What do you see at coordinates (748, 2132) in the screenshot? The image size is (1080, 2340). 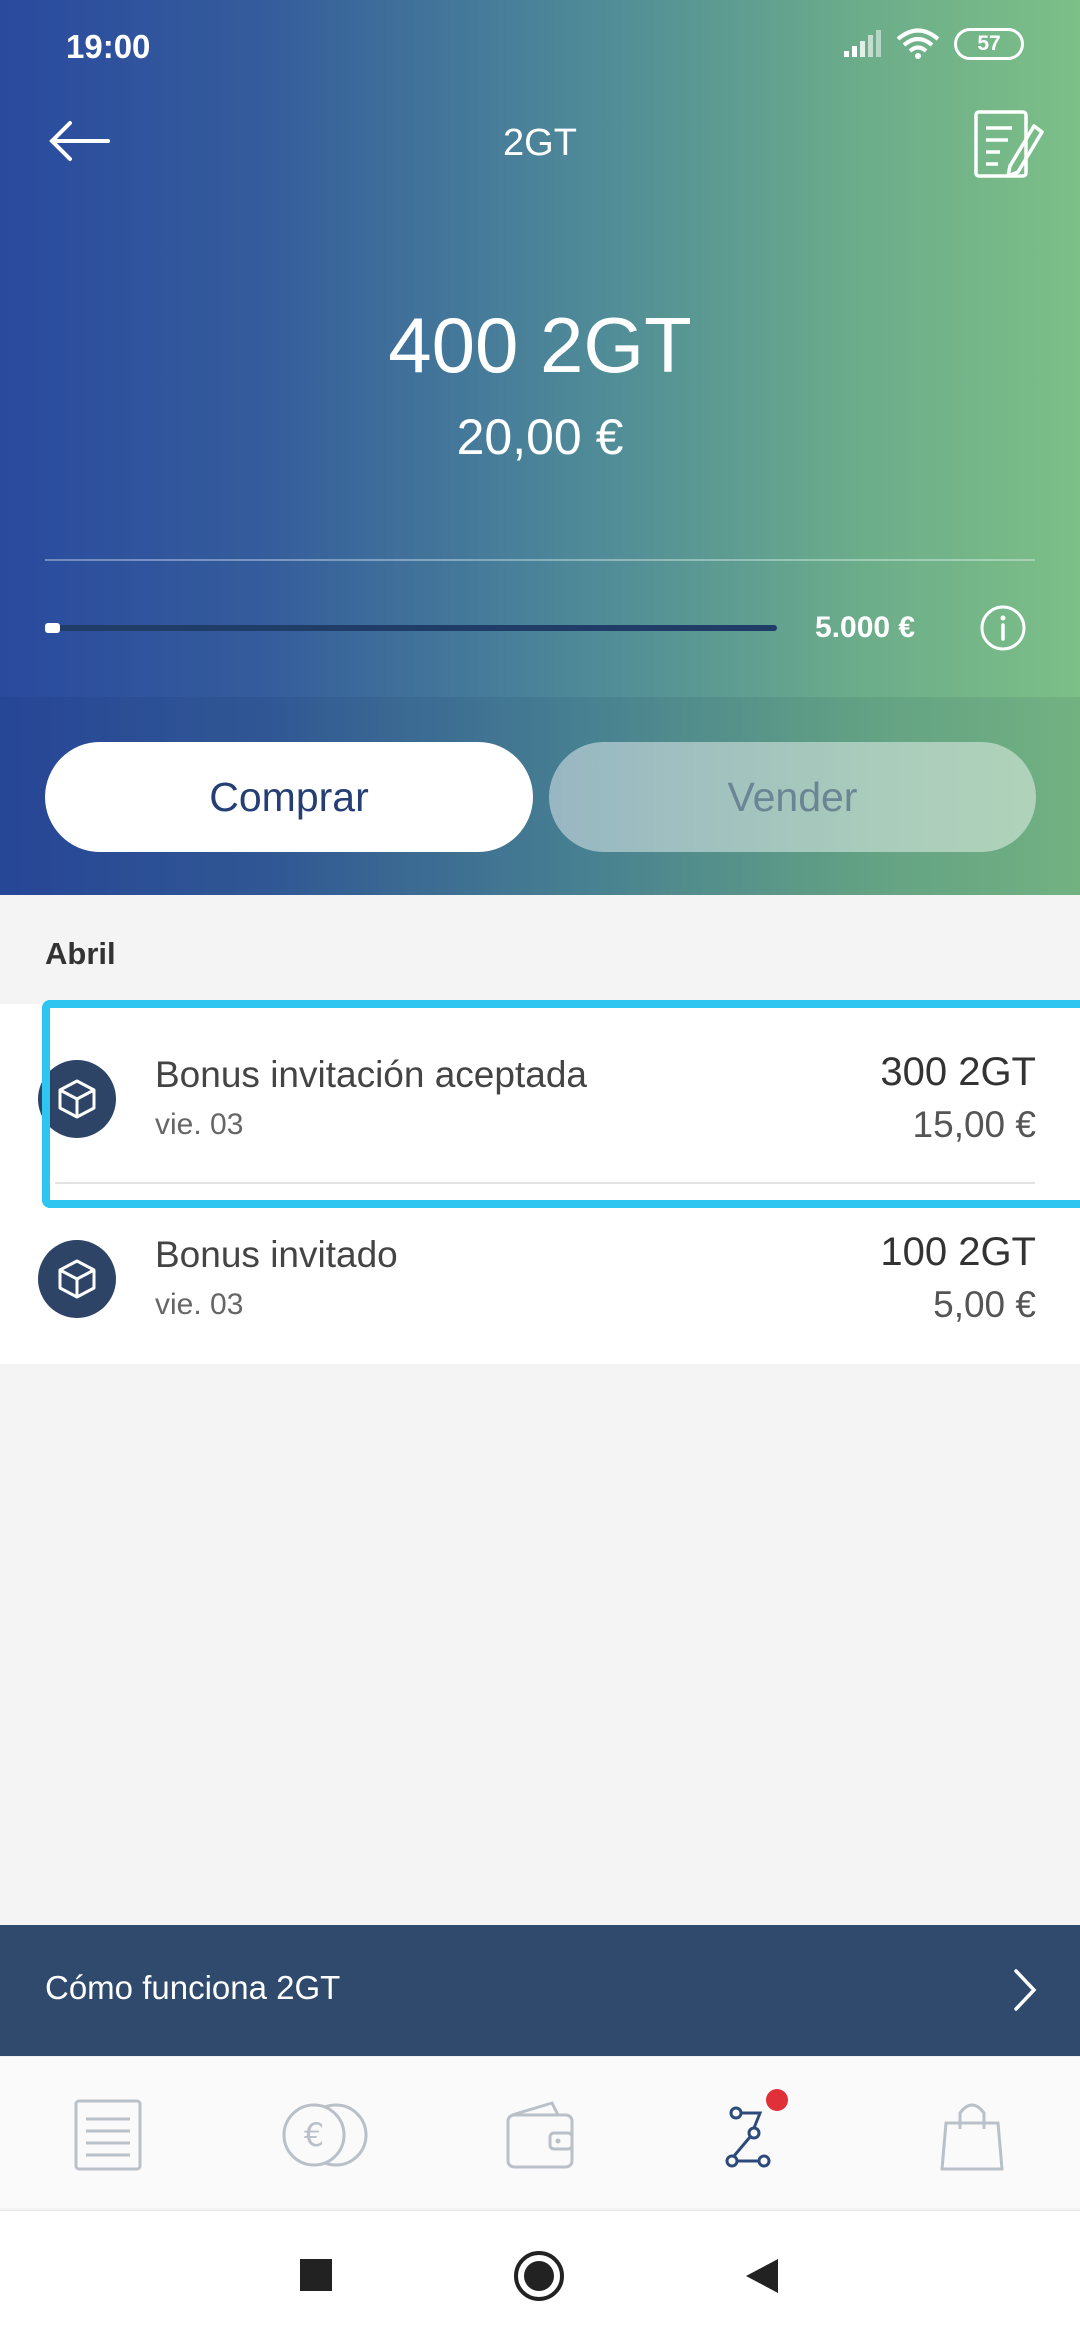 I see `route-tab` at bounding box center [748, 2132].